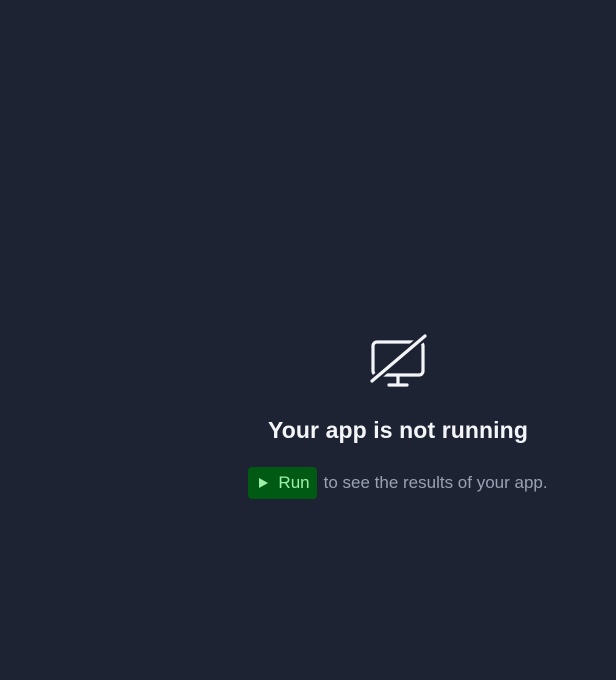 The width and height of the screenshot is (616, 680). I want to click on run-button-label: Run, so click(294, 482).